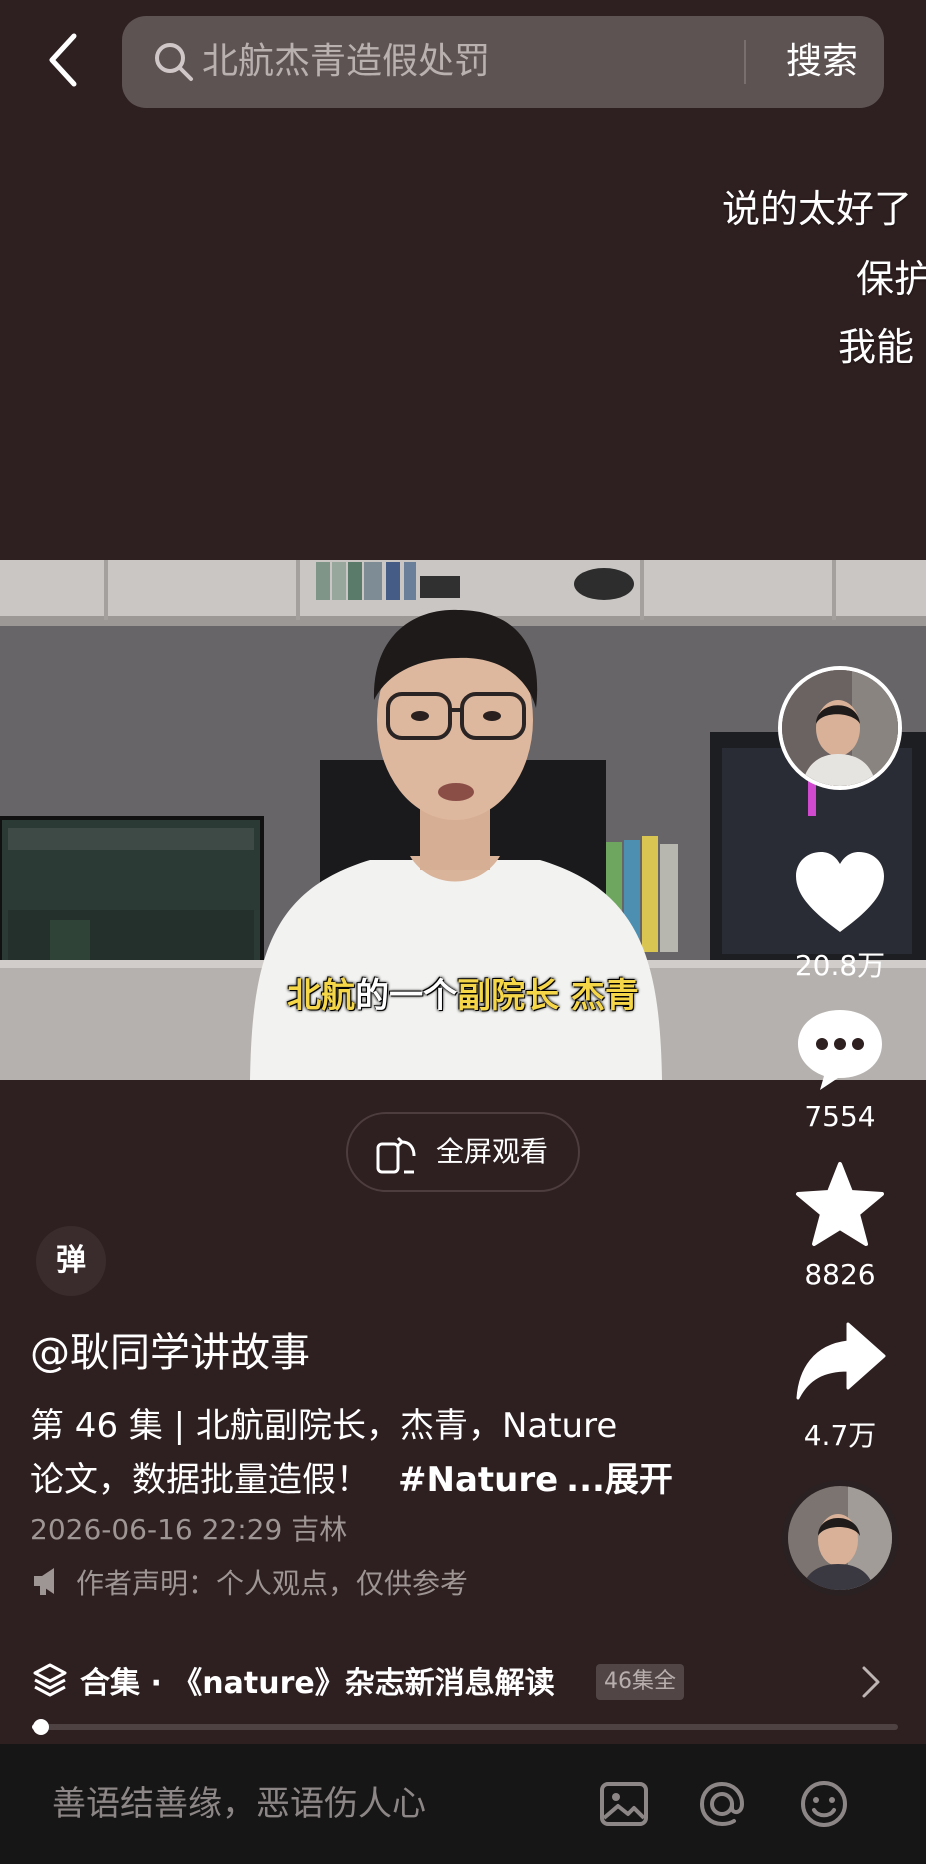  I want to click on video-progress-bar, so click(465, 1727).